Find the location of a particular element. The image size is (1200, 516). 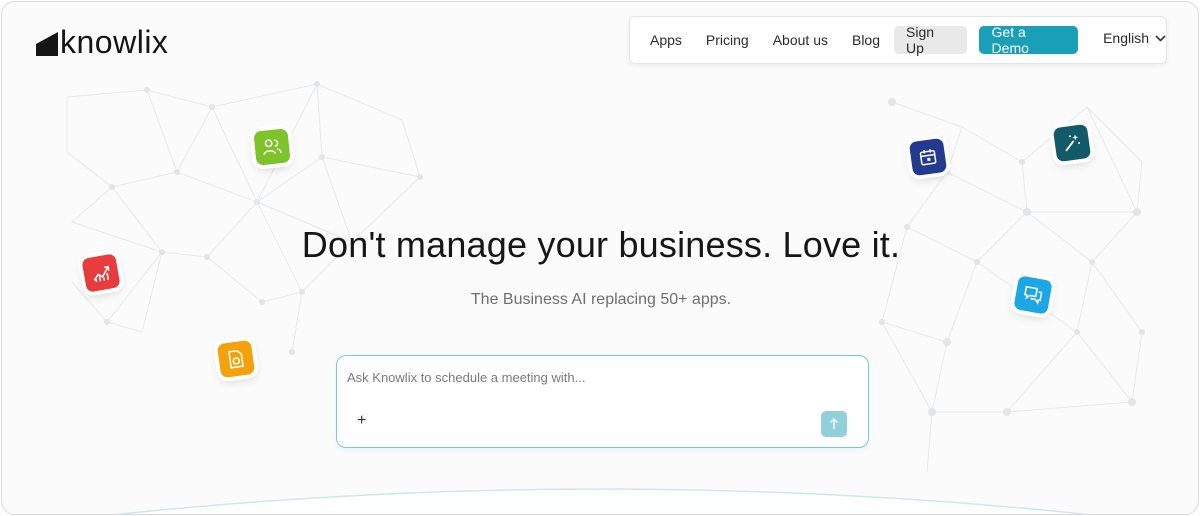

ai-prompt-box: + is located at coordinates (602, 401).